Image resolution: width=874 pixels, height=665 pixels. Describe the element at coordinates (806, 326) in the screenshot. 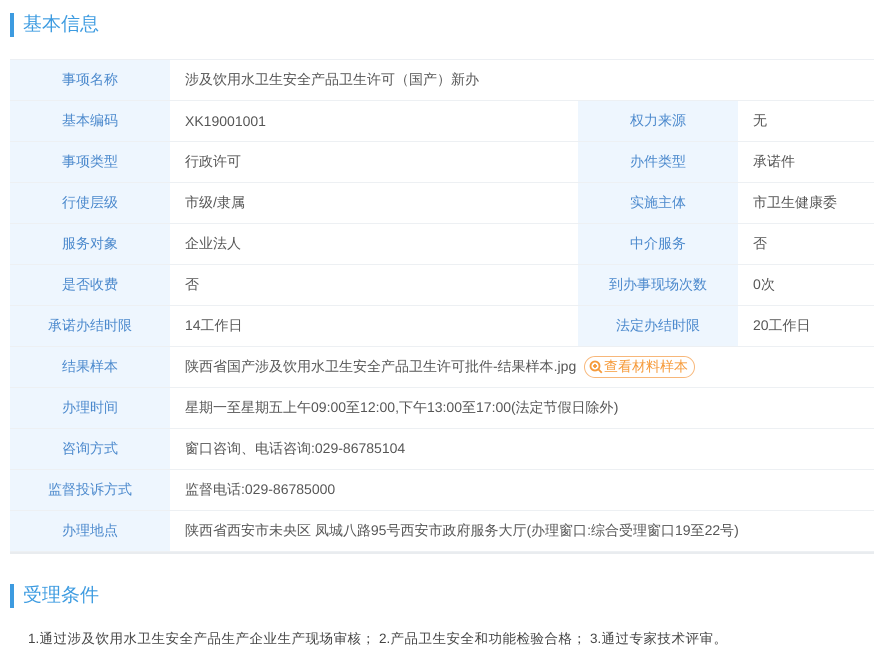

I see `field-value: 20工作日` at that location.